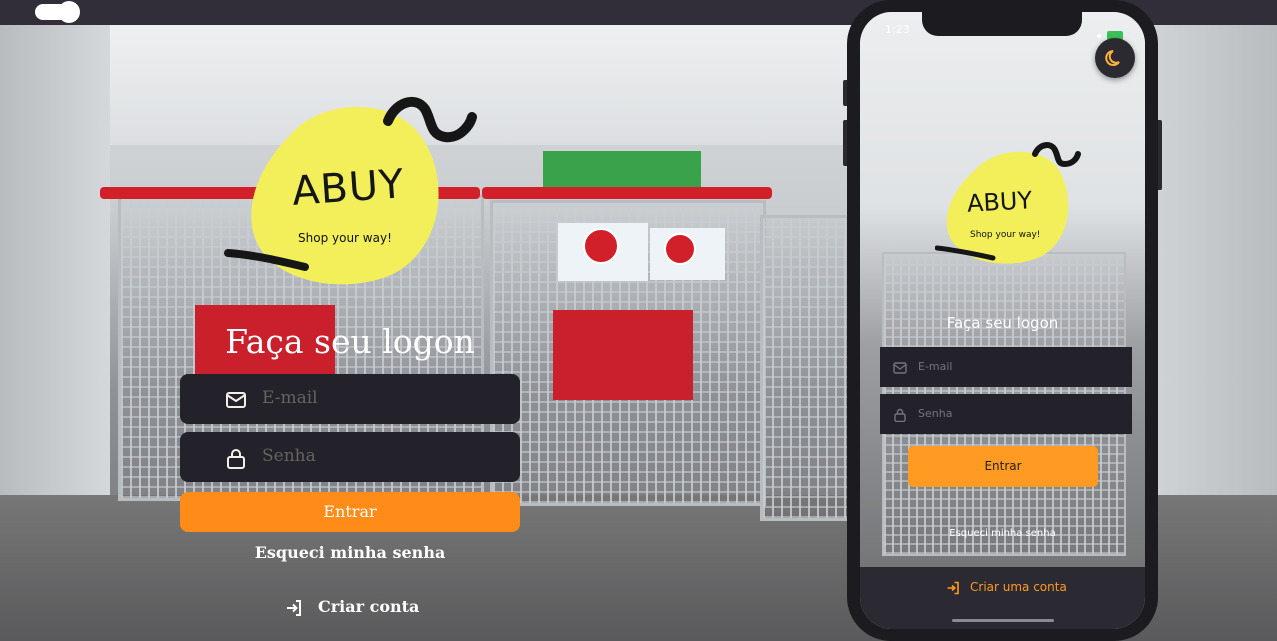 Image resolution: width=1277 pixels, height=641 pixels. What do you see at coordinates (1002, 323) in the screenshot?
I see `phone-page-title: Faça seu logon` at bounding box center [1002, 323].